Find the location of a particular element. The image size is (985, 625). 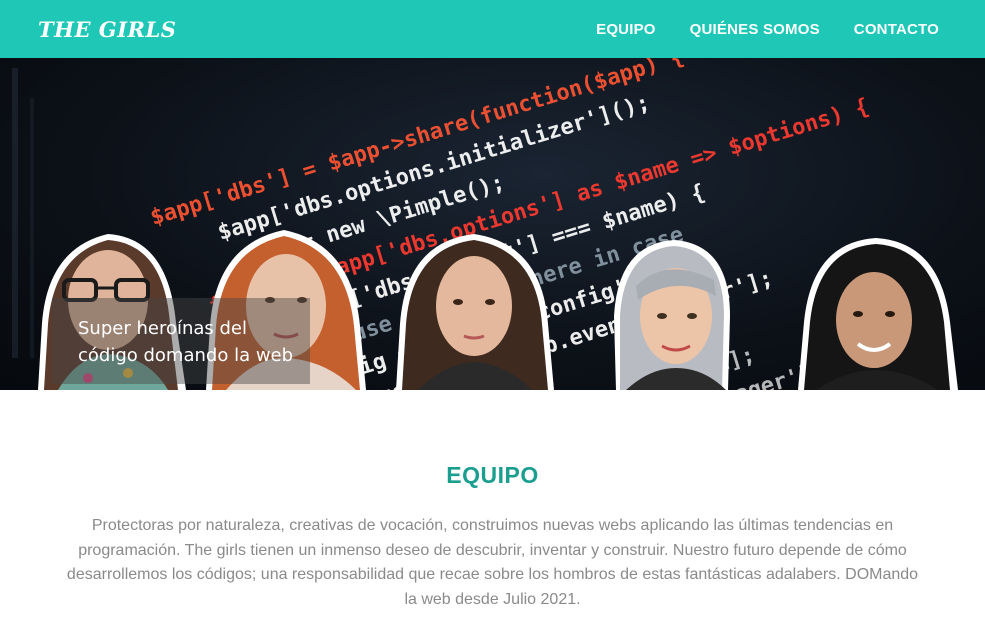

nav-menu: EQUIPO QUIÉNES SOMOS CONTACTO is located at coordinates (767, 29).